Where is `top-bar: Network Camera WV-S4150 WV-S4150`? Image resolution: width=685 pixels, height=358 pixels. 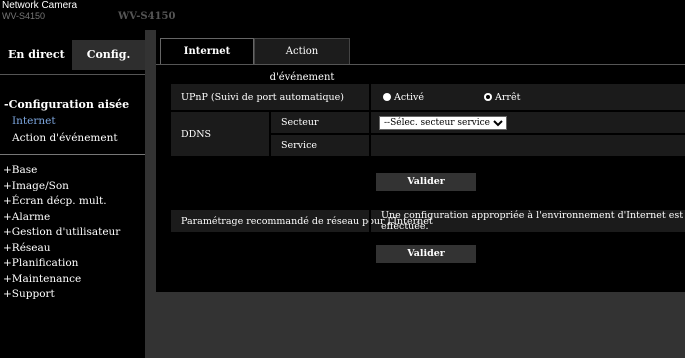
top-bar: Network Camera WV-S4150 WV-S4150 is located at coordinates (342, 15).